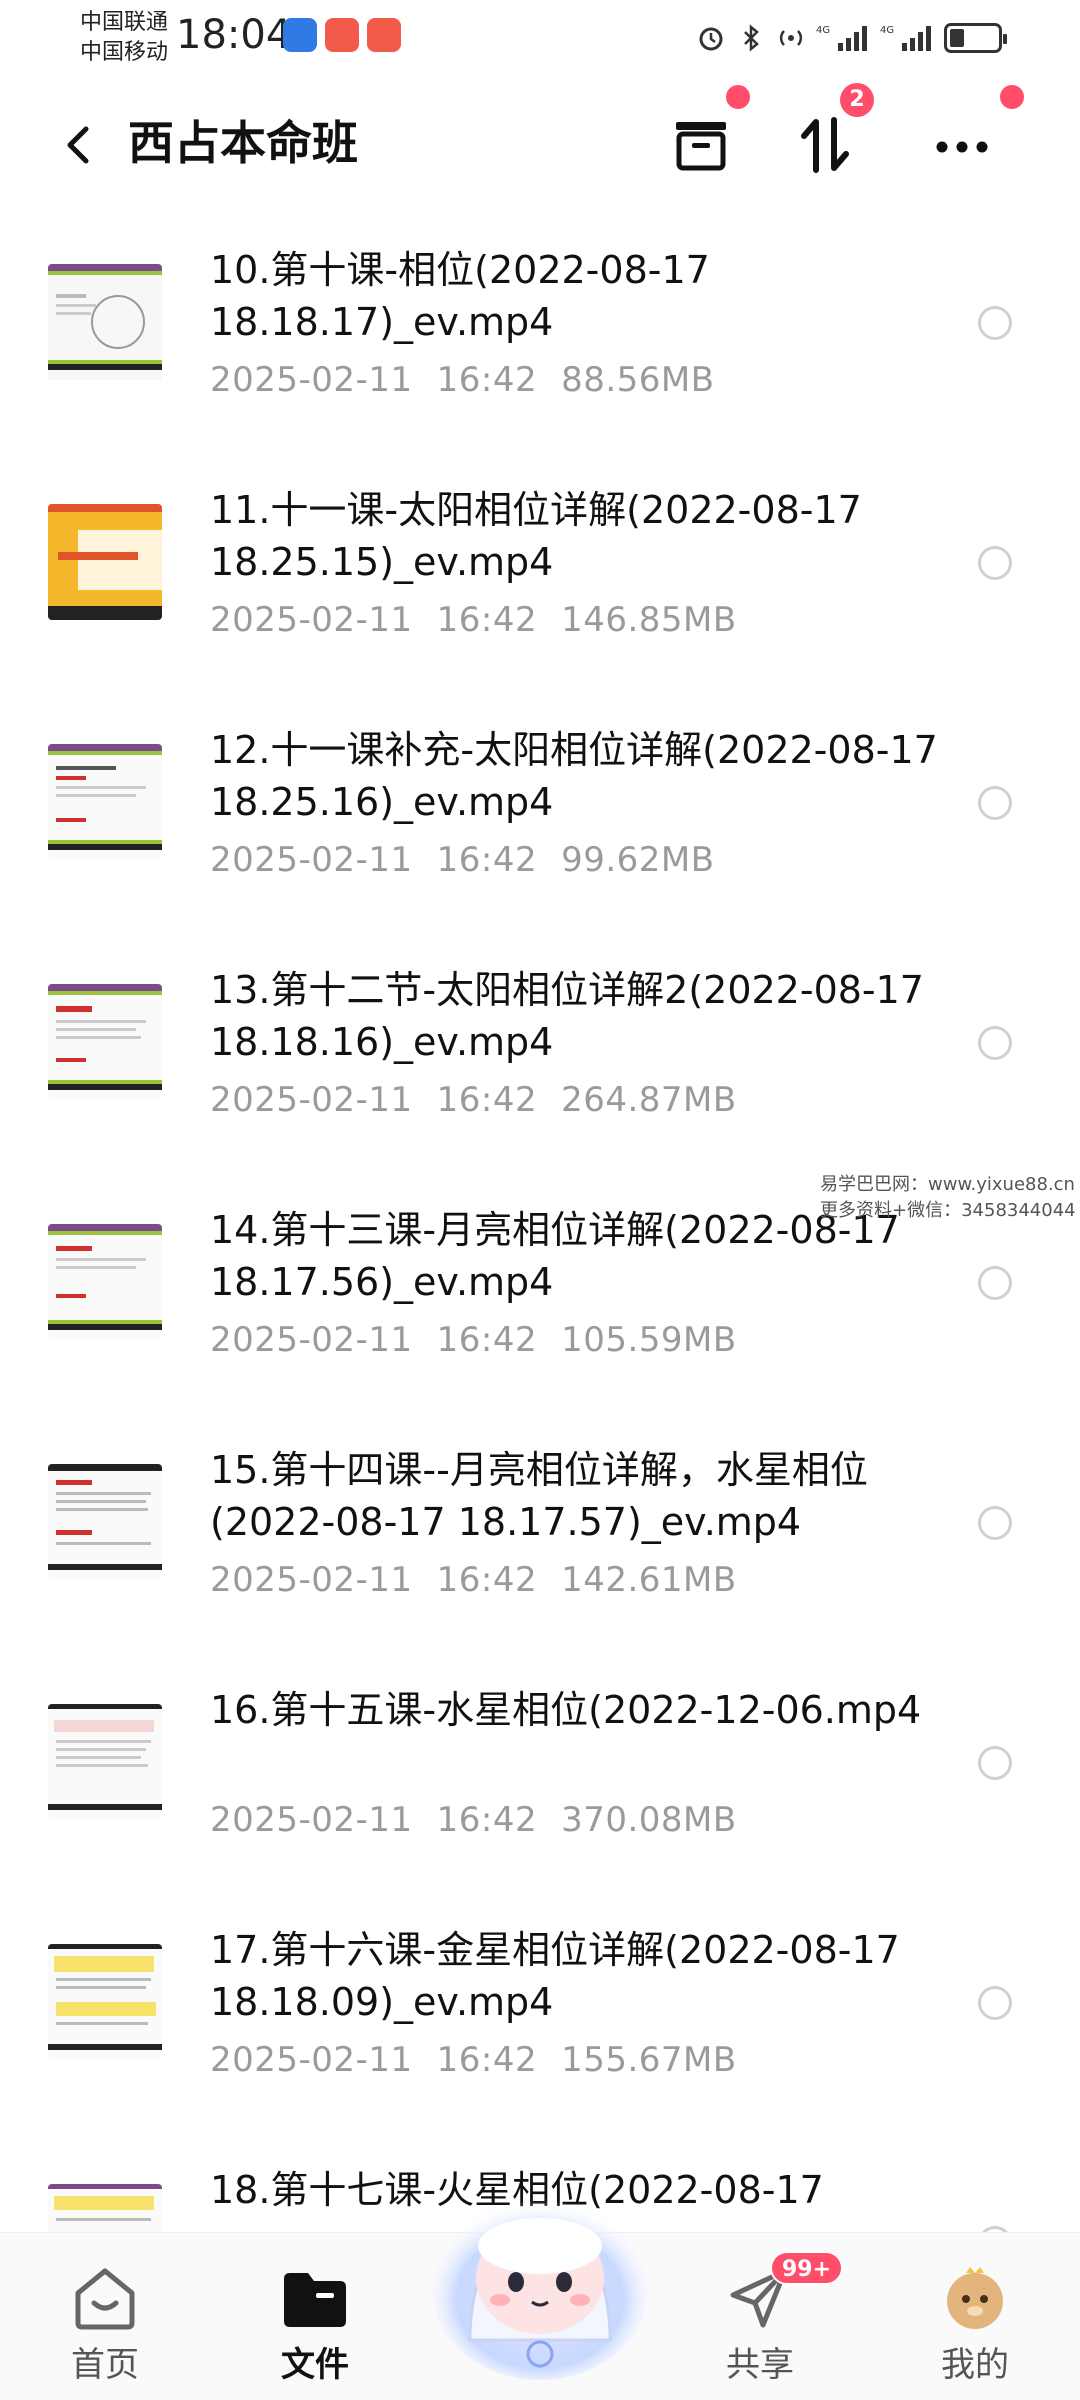  Describe the element at coordinates (540, 45) in the screenshot. I see `status-bar: 中国联通 中国移动 18:04 4G 4G` at that location.